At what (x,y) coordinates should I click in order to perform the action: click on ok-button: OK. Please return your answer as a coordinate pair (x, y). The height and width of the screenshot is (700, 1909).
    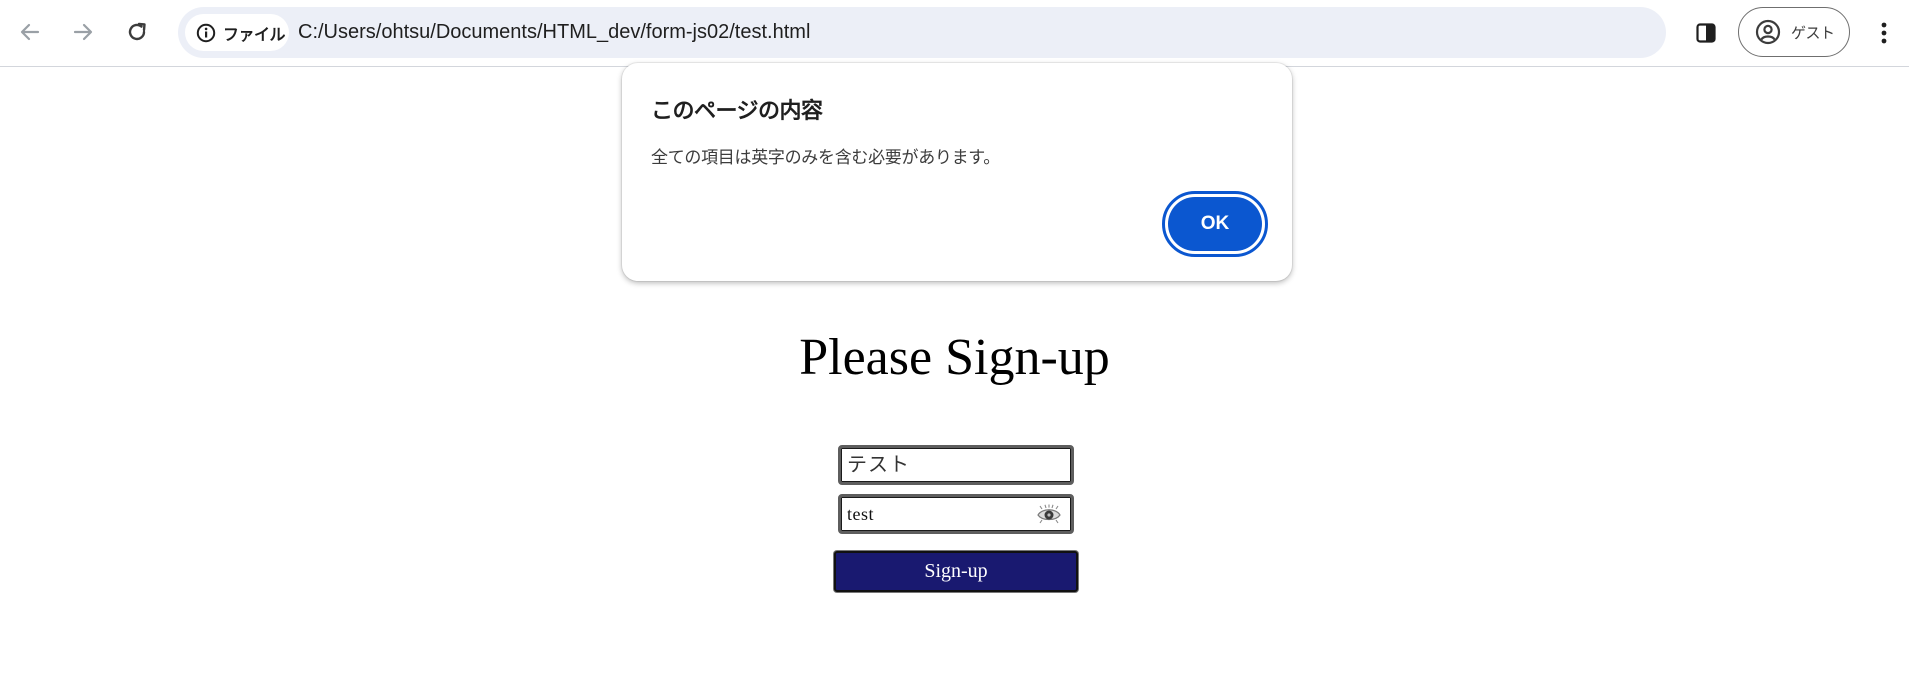
    Looking at the image, I should click on (1215, 224).